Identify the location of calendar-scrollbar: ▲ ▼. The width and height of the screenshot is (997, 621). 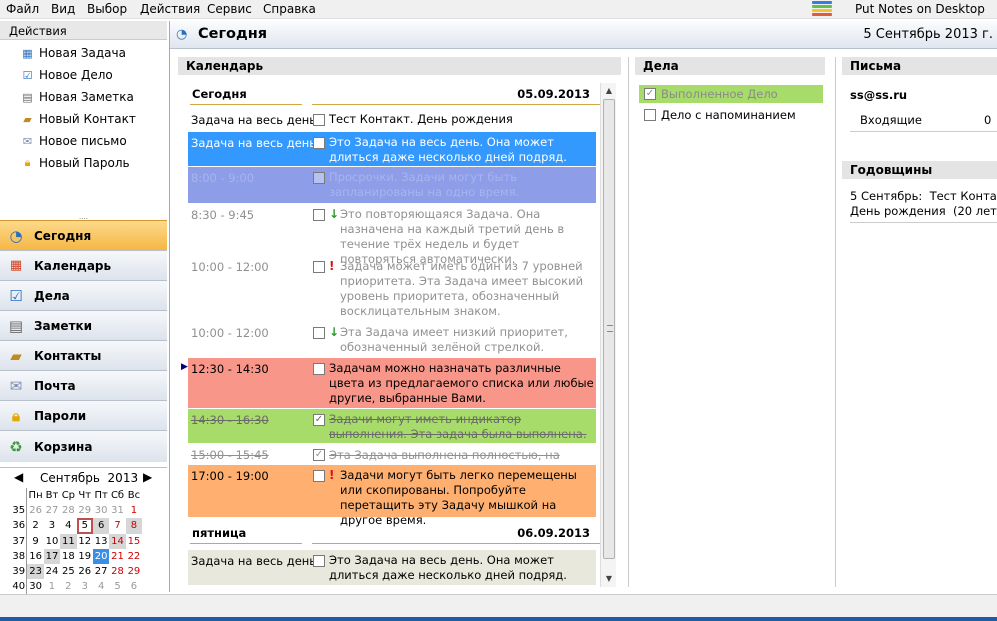
(608, 335).